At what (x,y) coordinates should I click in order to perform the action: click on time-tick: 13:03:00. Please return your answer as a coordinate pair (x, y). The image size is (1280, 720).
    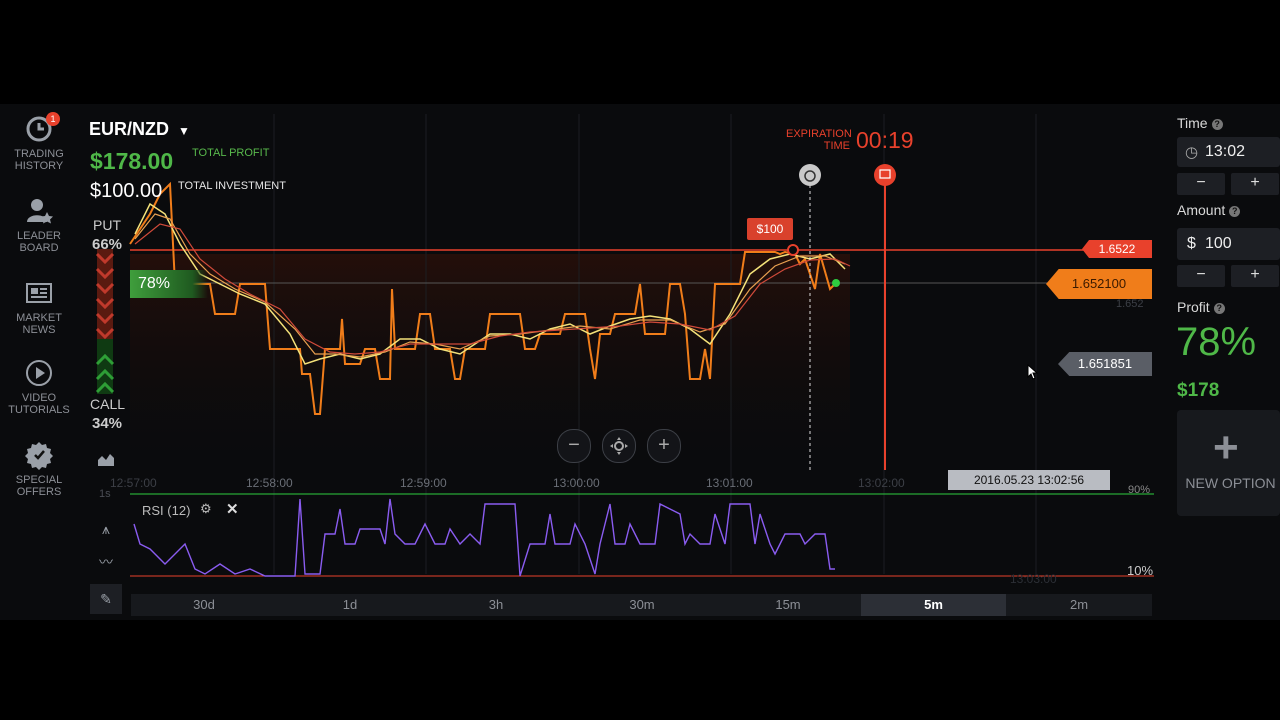
    Looking at the image, I should click on (1033, 579).